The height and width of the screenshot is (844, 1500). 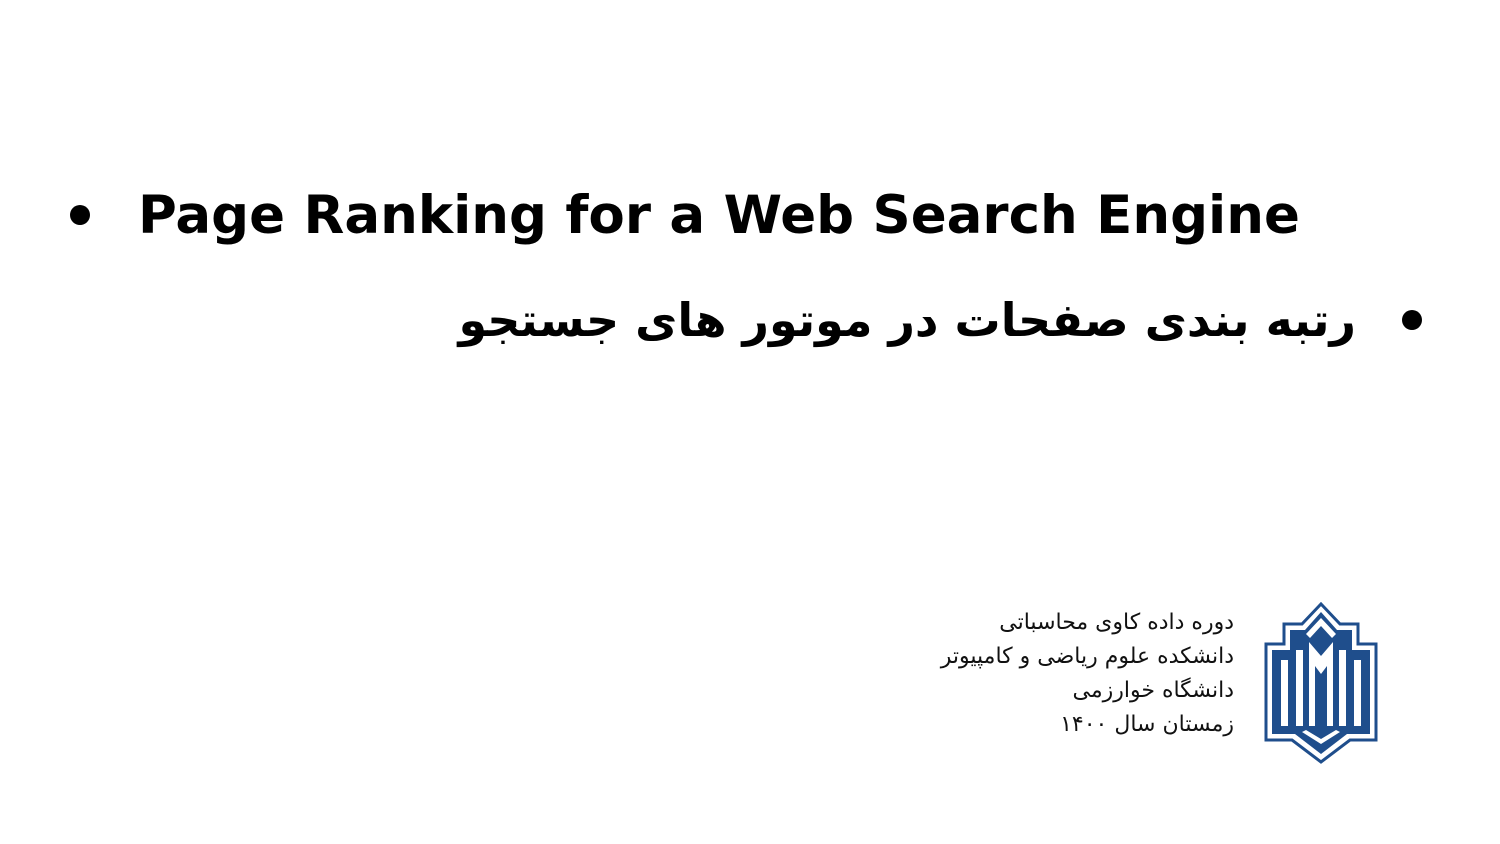 I want to click on university-name: دانشگاه خوارزمی, so click(x=1153, y=690).